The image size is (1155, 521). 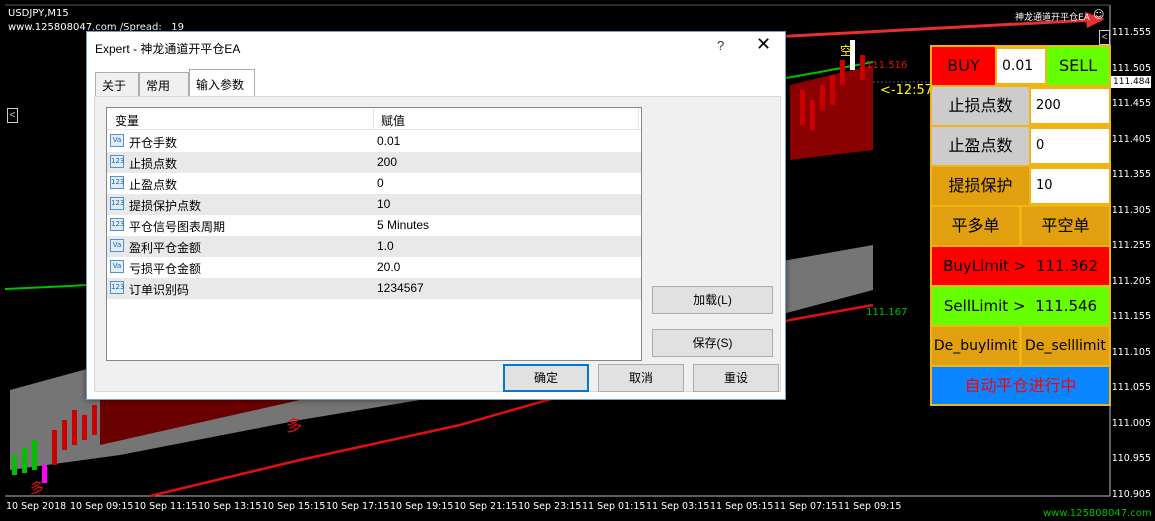 What do you see at coordinates (165, 269) in the screenshot?
I see `param-name: 亏损平仓金额` at bounding box center [165, 269].